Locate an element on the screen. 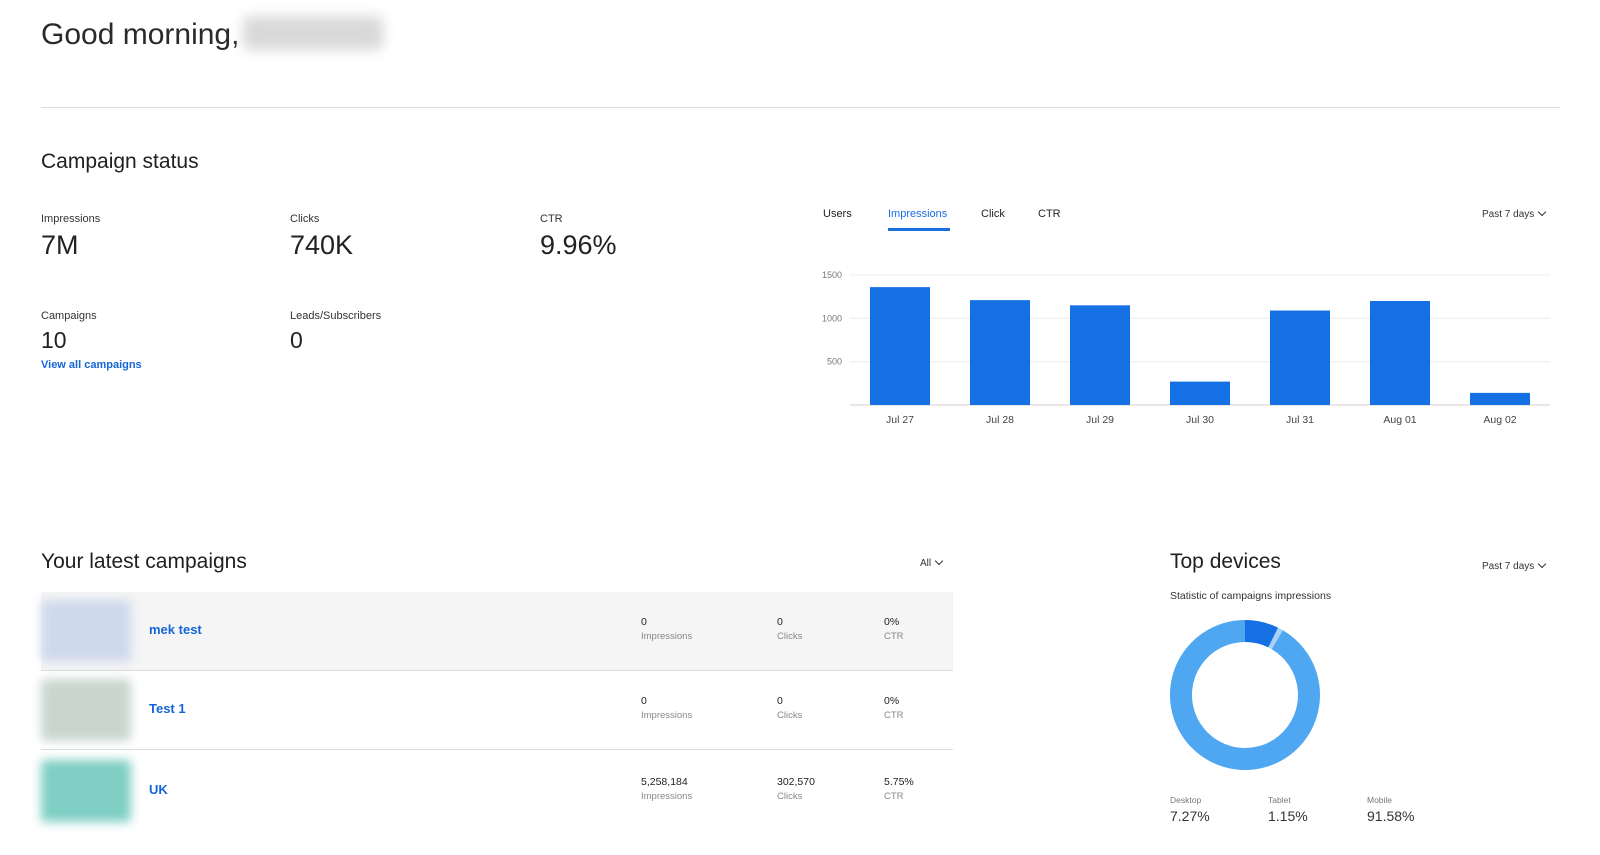 The height and width of the screenshot is (855, 1600). campaign-status-title: Campaign status is located at coordinates (120, 161).